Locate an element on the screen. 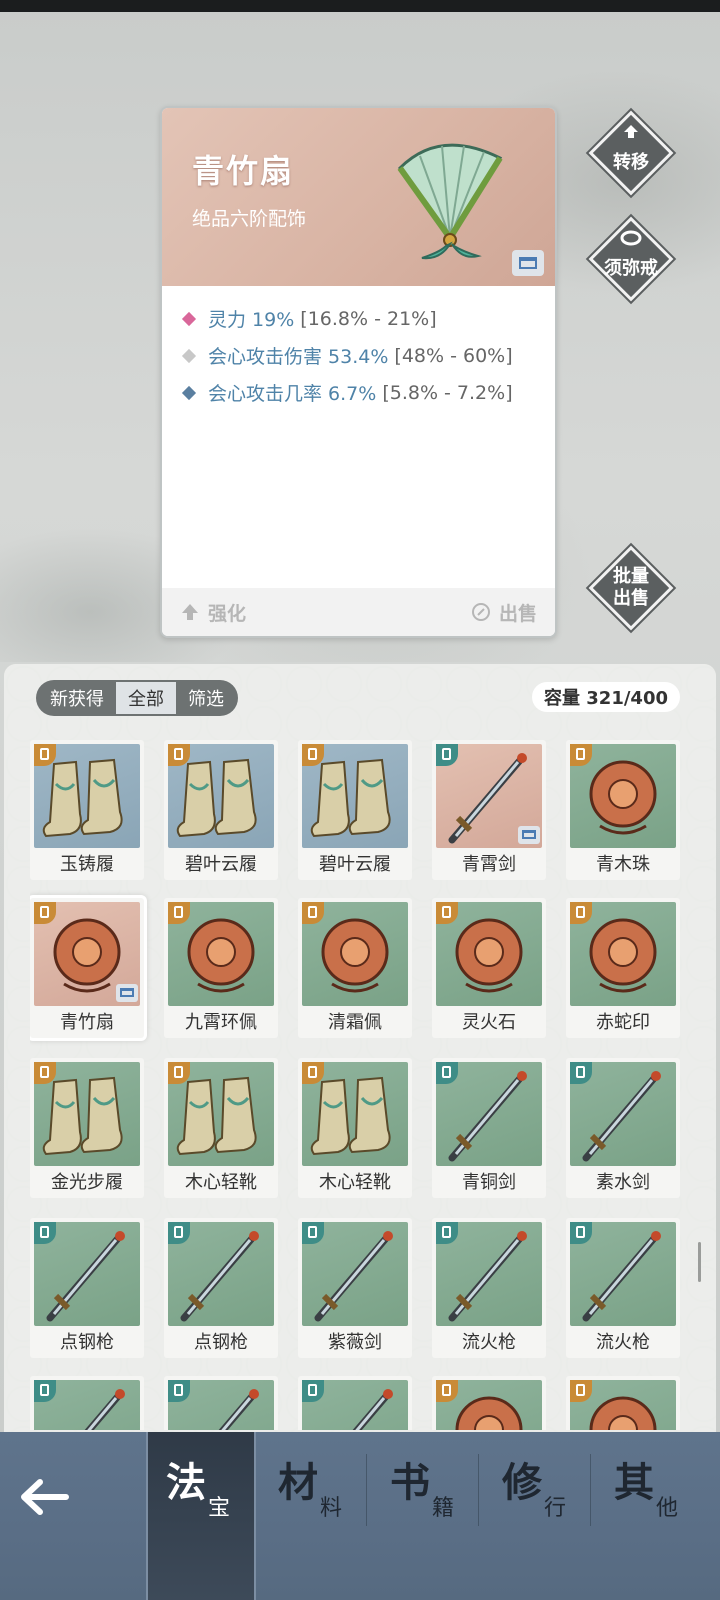 The width and height of the screenshot is (720, 1600). item-name: 青铜剑 is located at coordinates (489, 1182).